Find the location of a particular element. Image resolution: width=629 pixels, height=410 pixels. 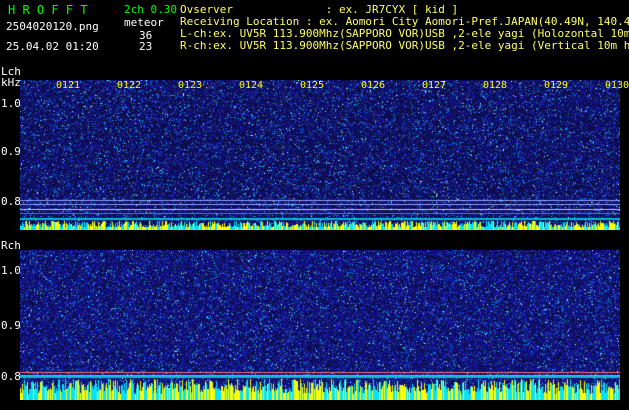

time-tick-label: 0123 is located at coordinates (190, 85).